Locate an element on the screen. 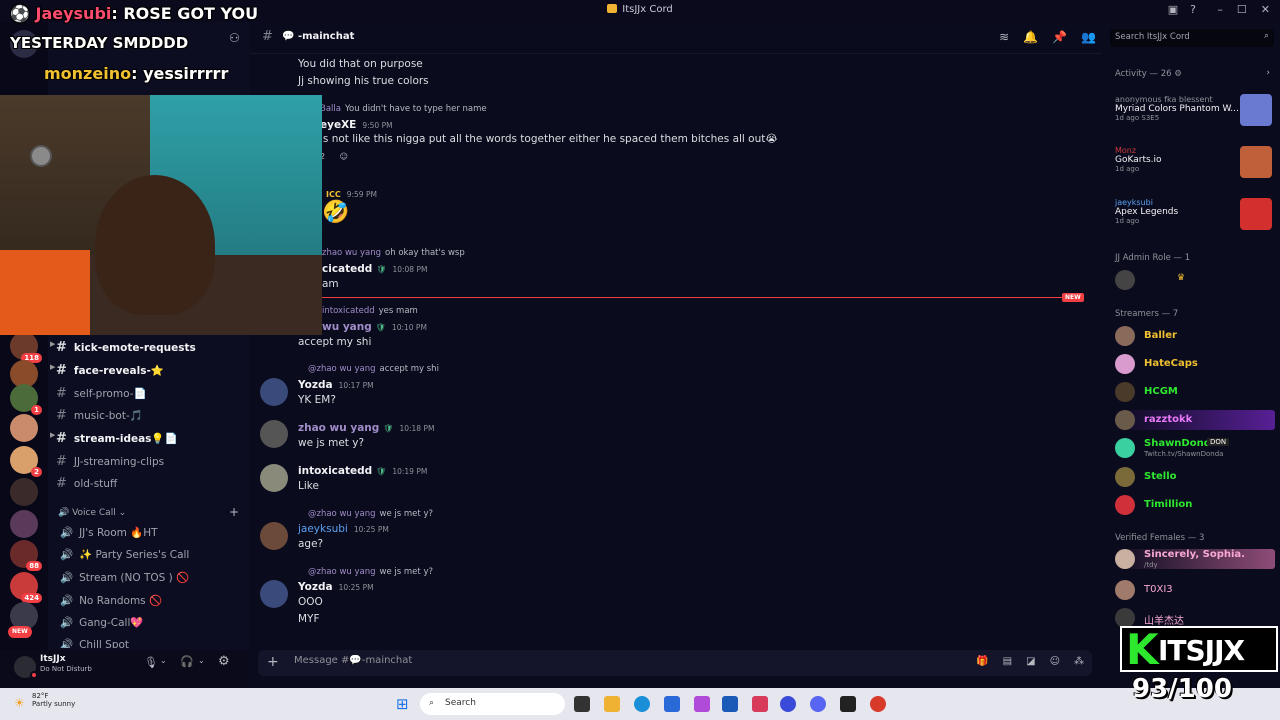 This screenshot has width=1280, height=720. taskbar: ☀ 82°F Partly sunny ⊞ ⌕ Search is located at coordinates (640, 704).